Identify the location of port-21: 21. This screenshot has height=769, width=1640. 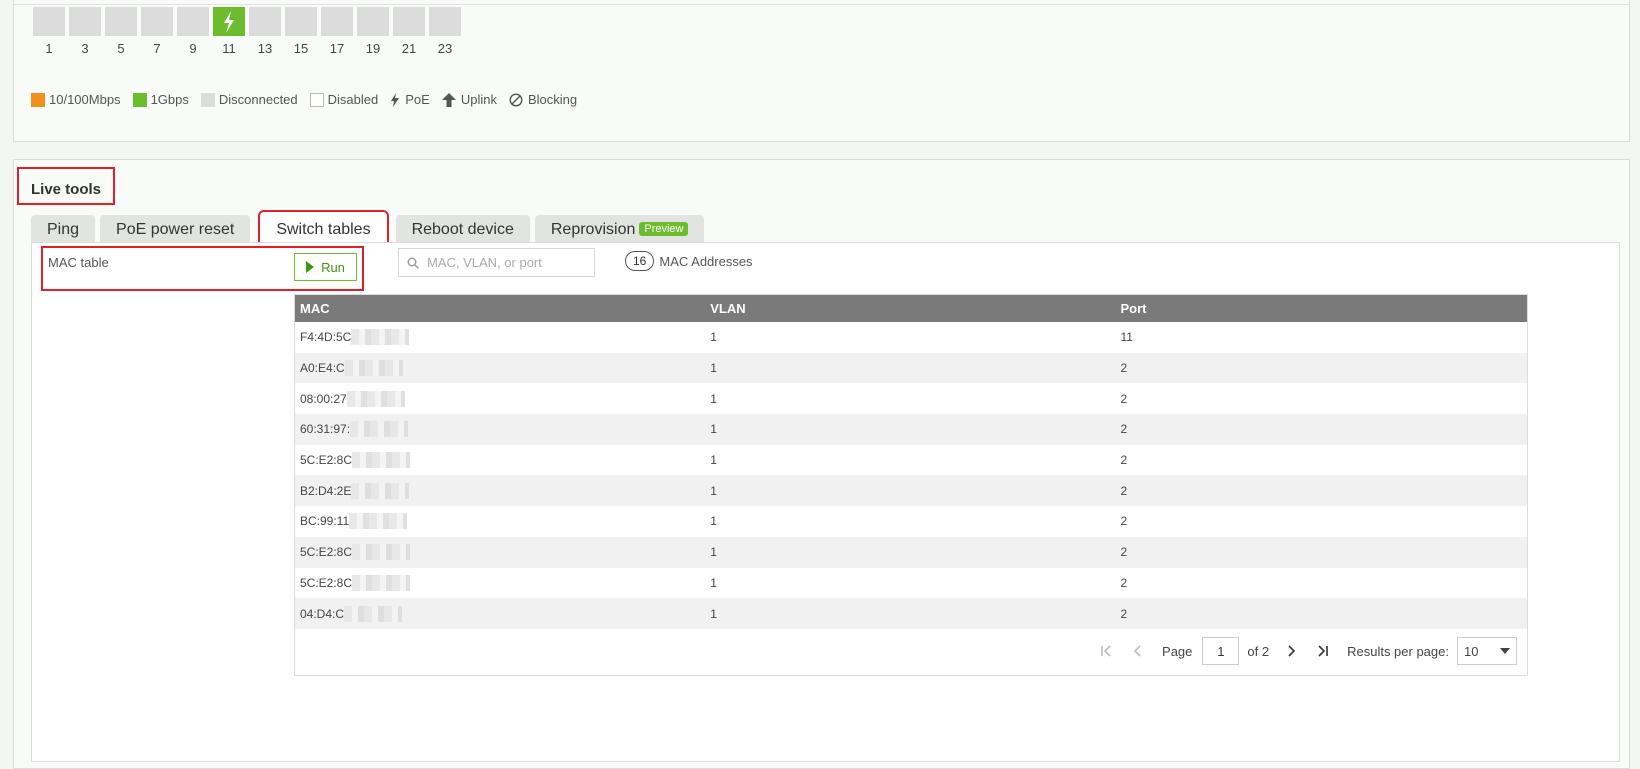
(409, 31).